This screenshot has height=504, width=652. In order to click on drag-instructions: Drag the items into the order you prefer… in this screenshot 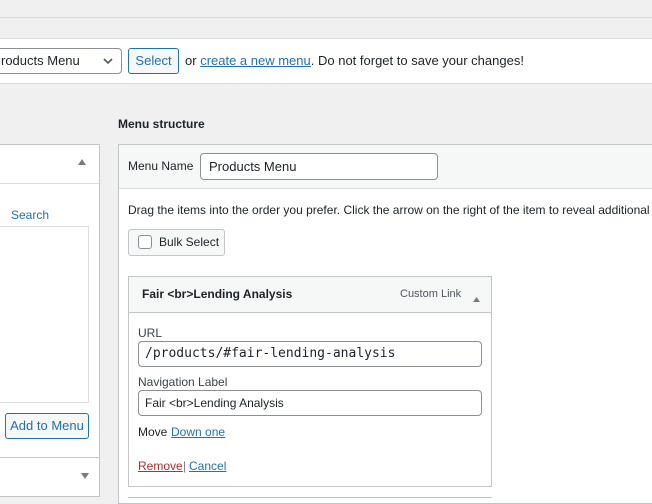, I will do `click(390, 210)`.